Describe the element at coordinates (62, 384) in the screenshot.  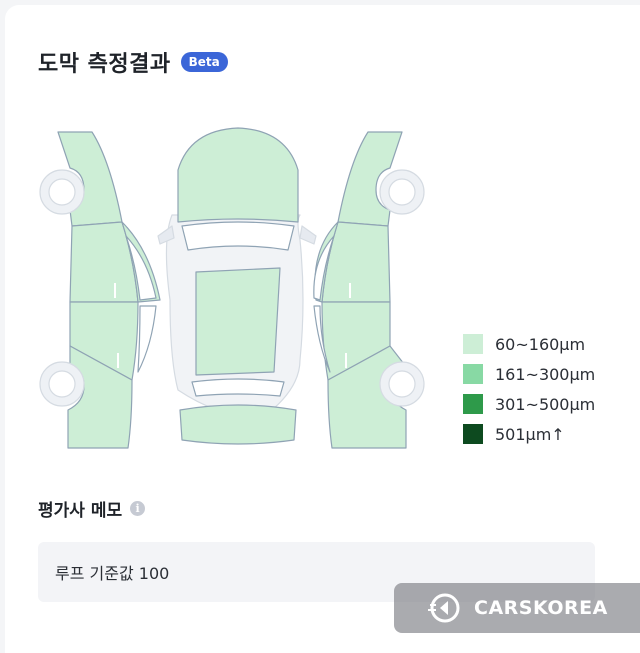
I see `left-rear-hub` at that location.